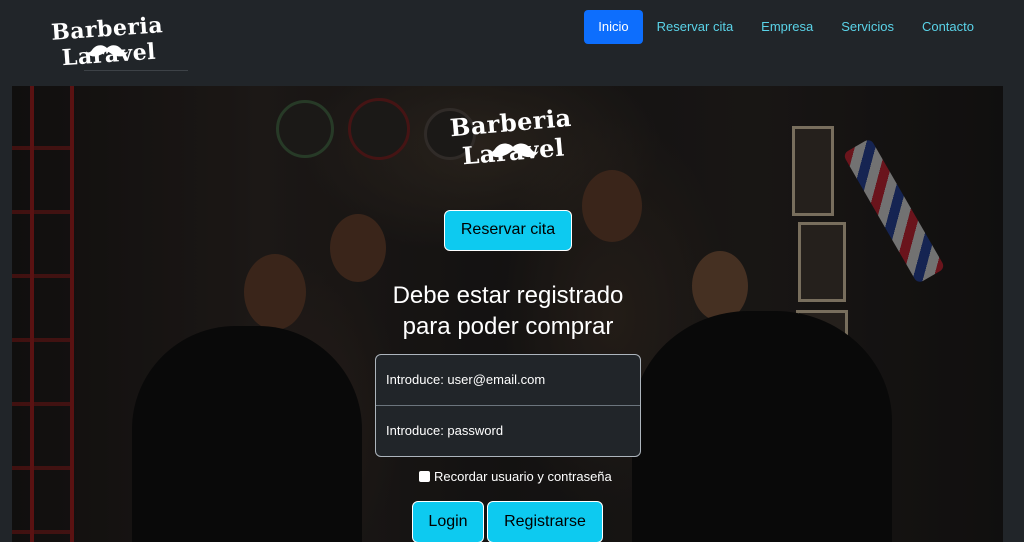 This screenshot has height=542, width=1024. What do you see at coordinates (508, 230) in the screenshot?
I see `reservar-cita-button: Reservar cita` at bounding box center [508, 230].